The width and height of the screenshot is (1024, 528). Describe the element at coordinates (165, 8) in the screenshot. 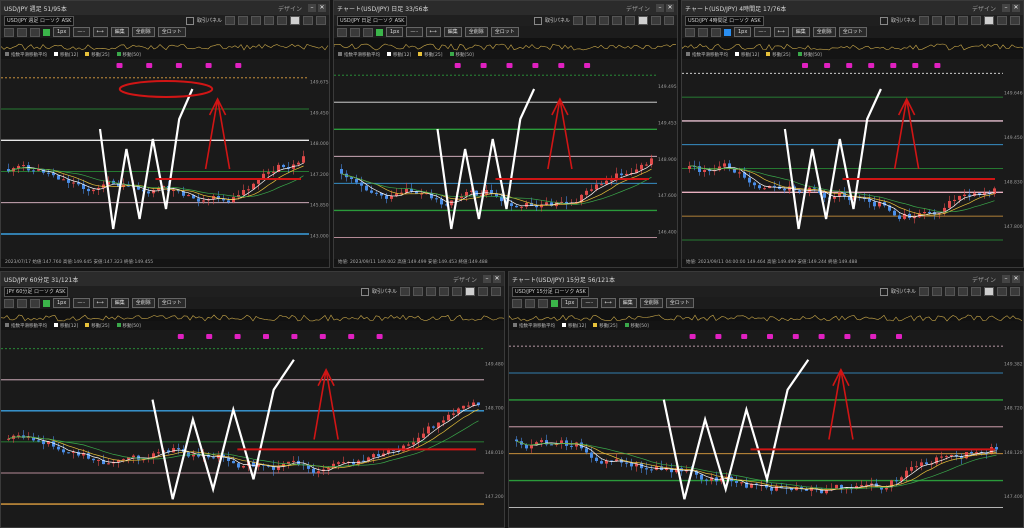

I see `panel-titlebar: USD/JPY 週足 51/95本 デザイン – ✕` at that location.